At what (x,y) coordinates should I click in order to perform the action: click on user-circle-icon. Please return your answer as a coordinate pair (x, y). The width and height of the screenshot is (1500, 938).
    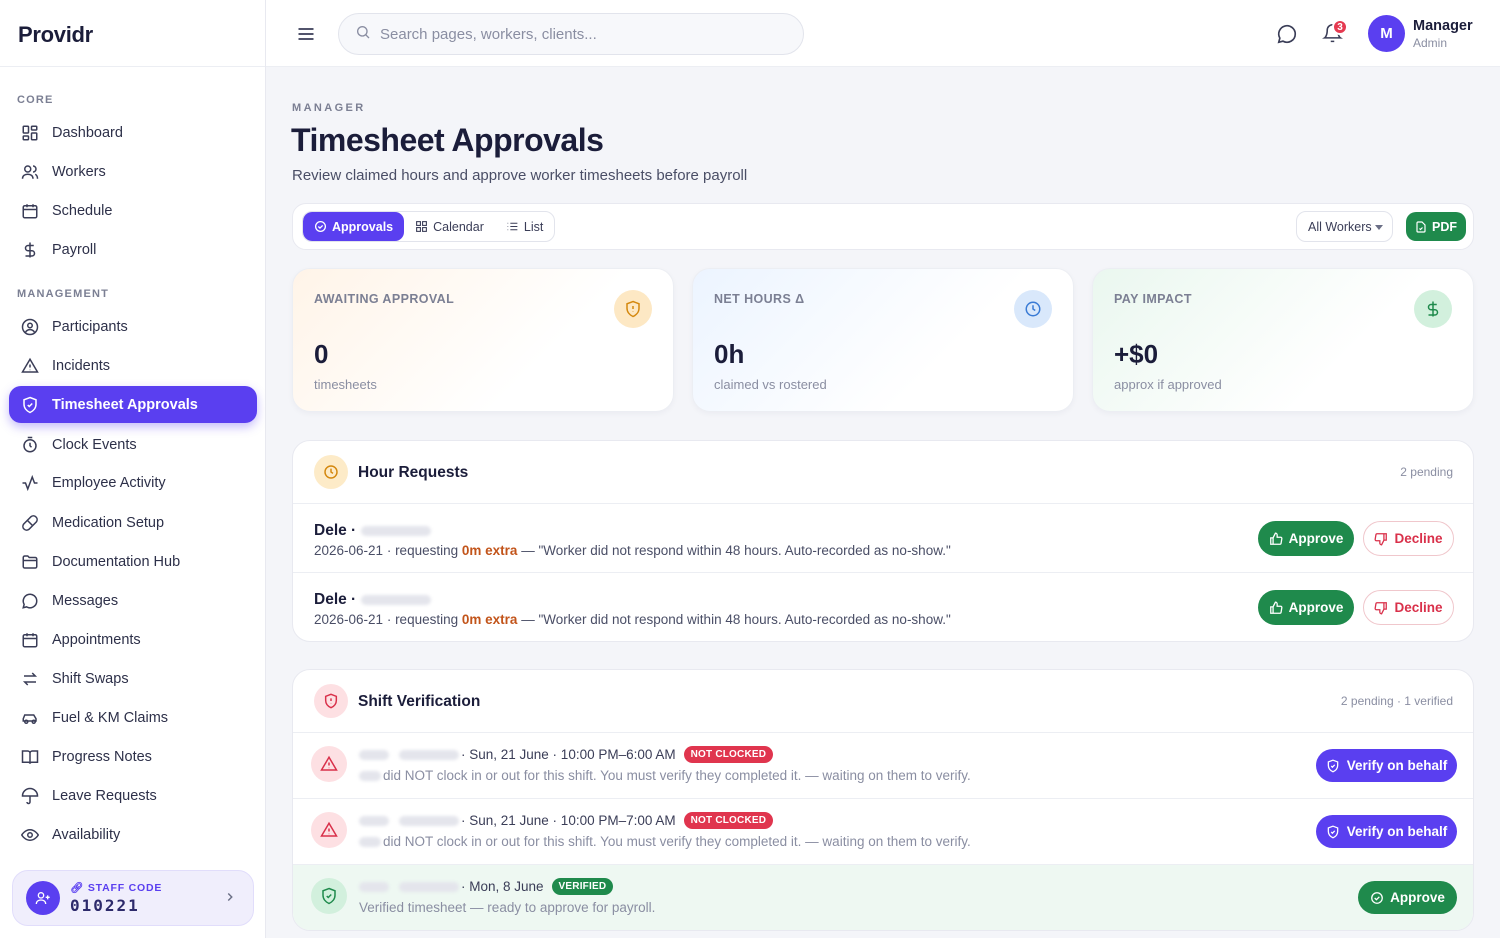
    Looking at the image, I should click on (30, 327).